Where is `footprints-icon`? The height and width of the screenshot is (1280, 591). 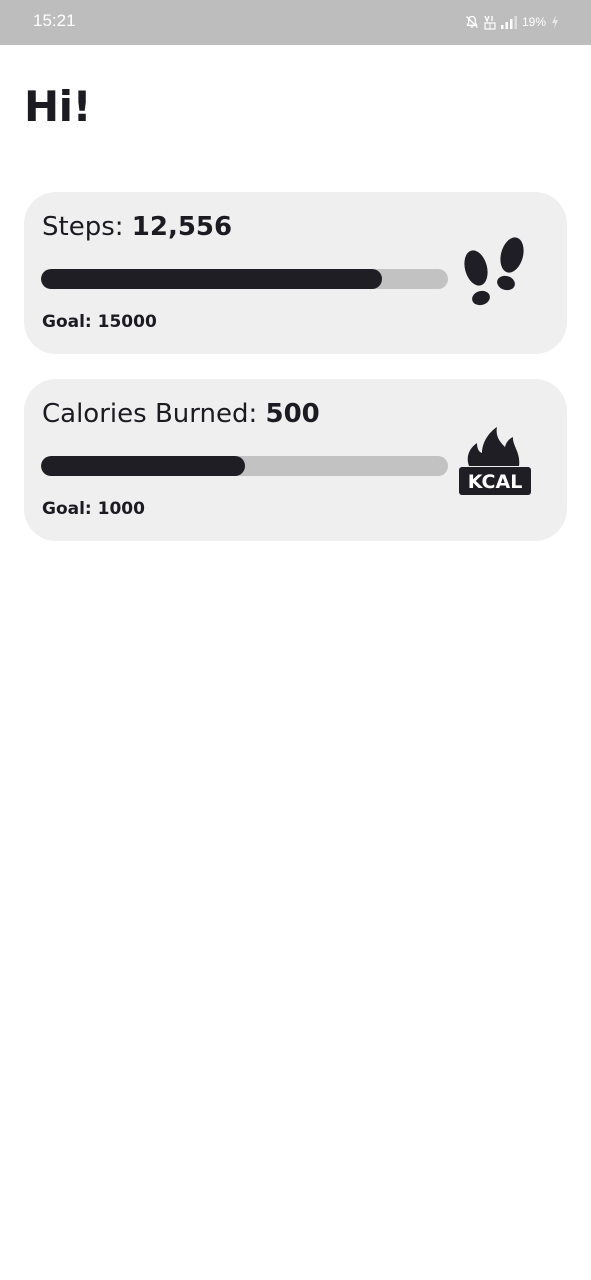 footprints-icon is located at coordinates (495, 274).